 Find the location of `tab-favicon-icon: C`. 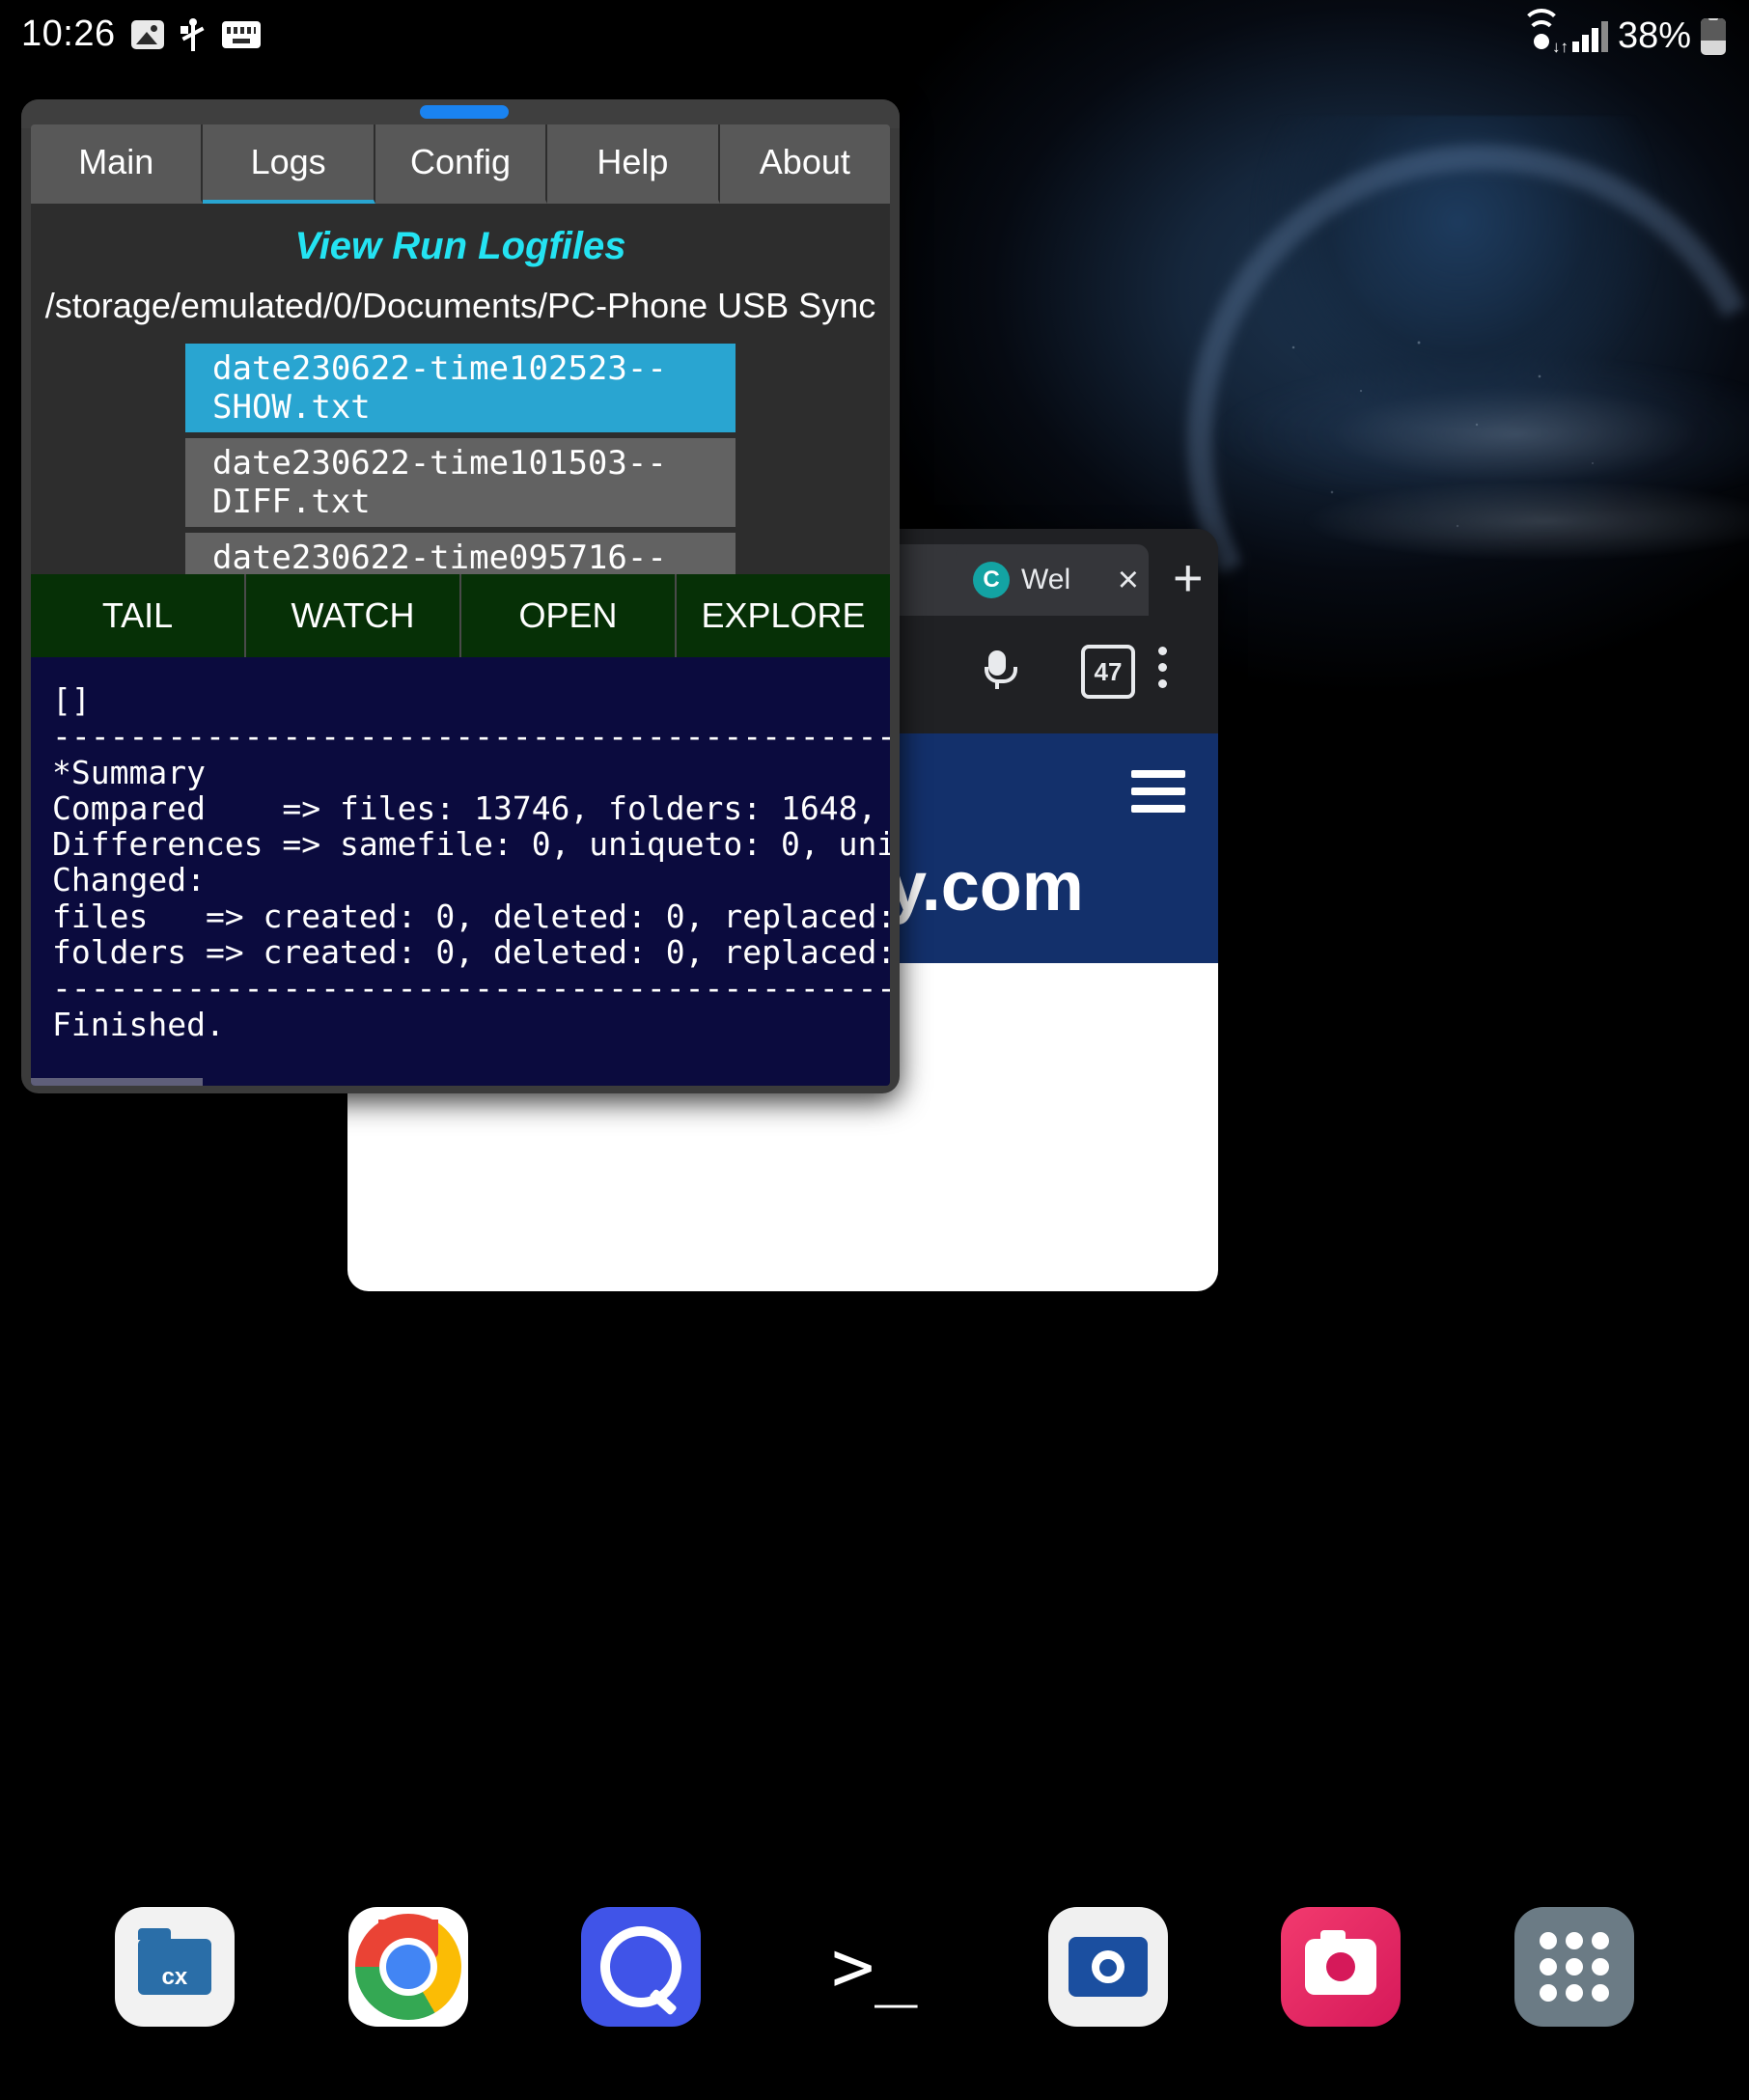

tab-favicon-icon: C is located at coordinates (991, 580).